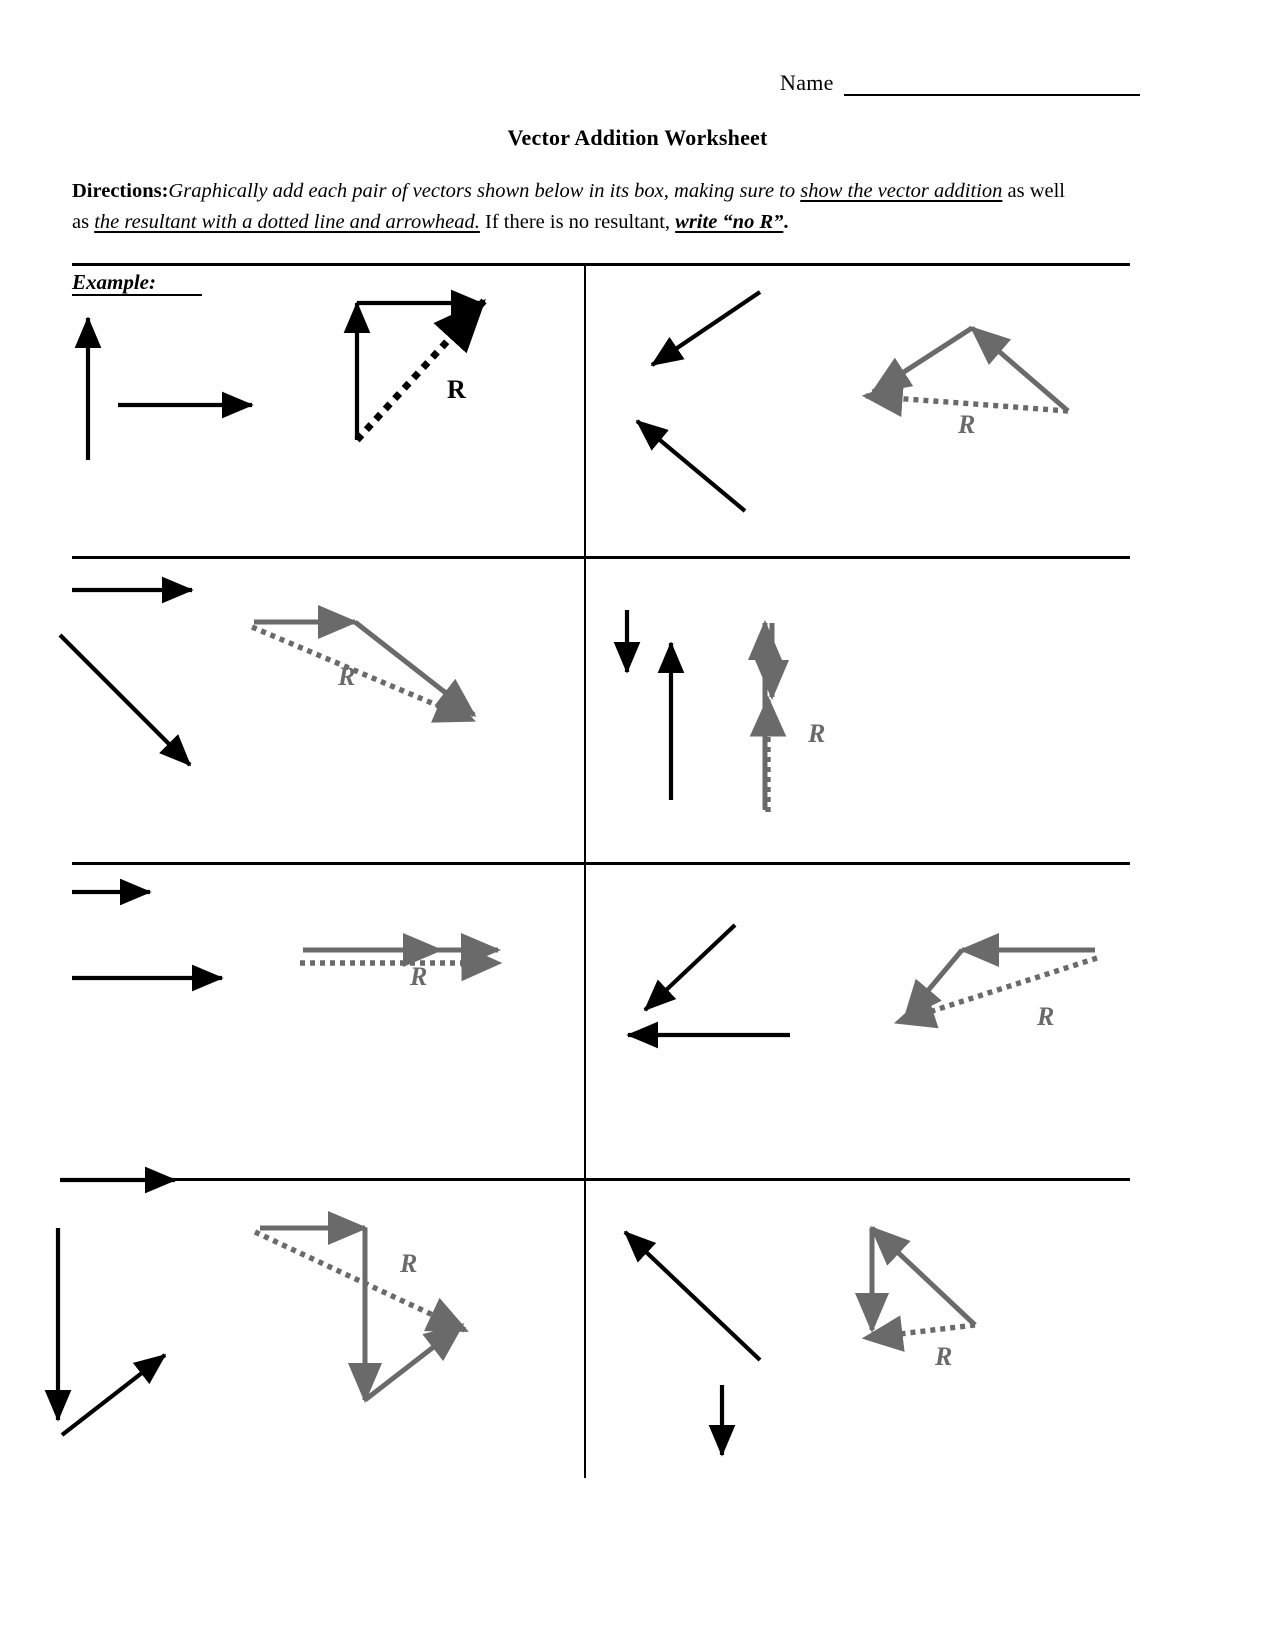 The height and width of the screenshot is (1650, 1275). I want to click on solution-down-right-arrow, so click(415, 668).